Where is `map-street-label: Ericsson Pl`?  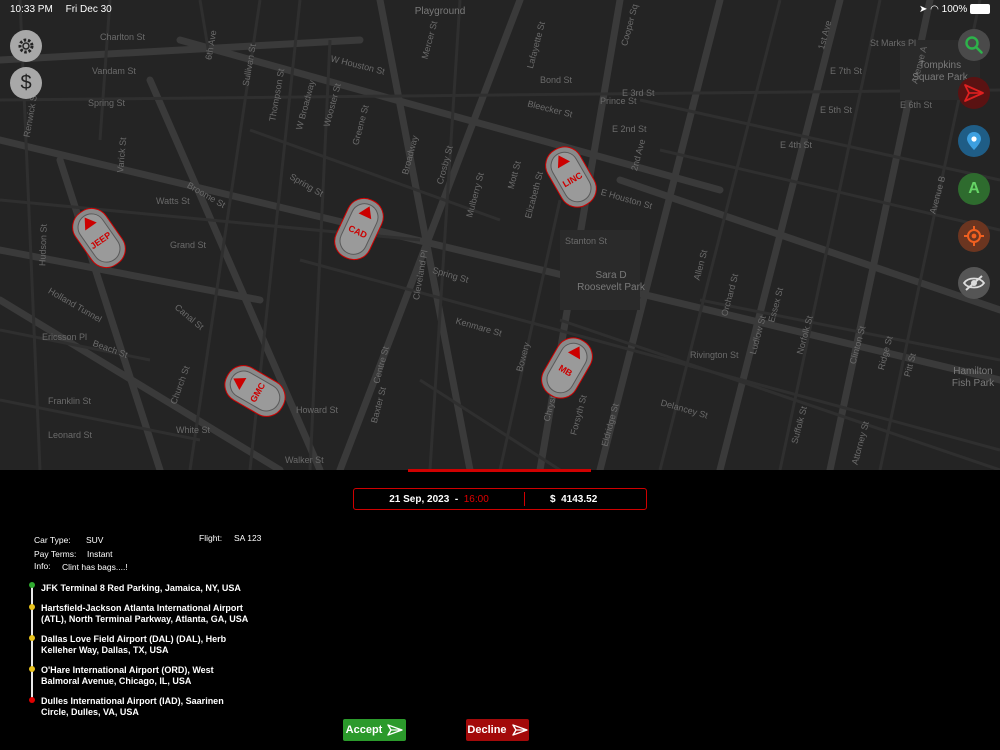
map-street-label: Ericsson Pl is located at coordinates (65, 337).